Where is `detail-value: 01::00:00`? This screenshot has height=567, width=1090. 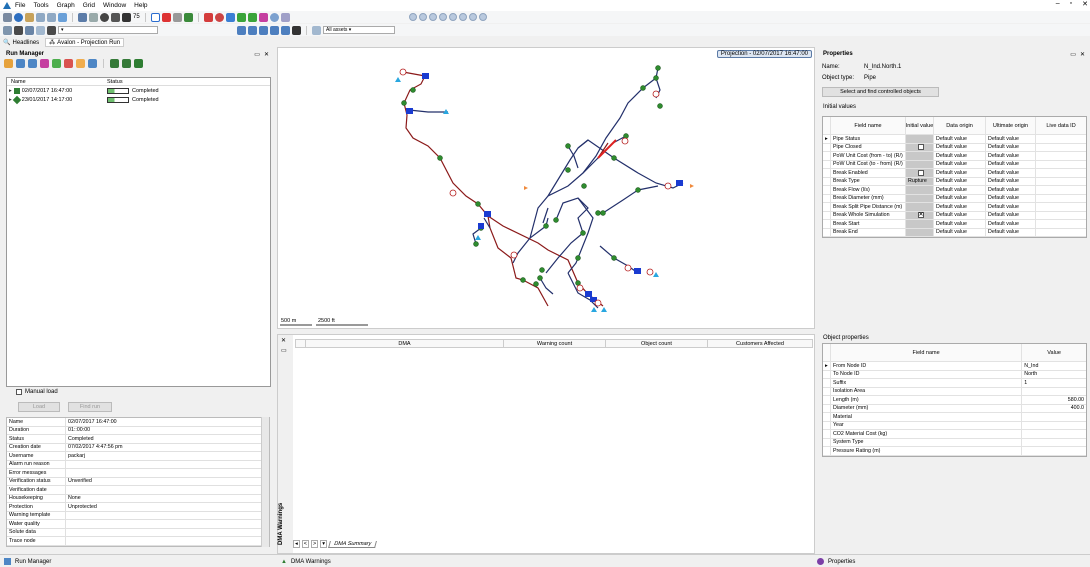 detail-value: 01::00:00 is located at coordinates (167, 431).